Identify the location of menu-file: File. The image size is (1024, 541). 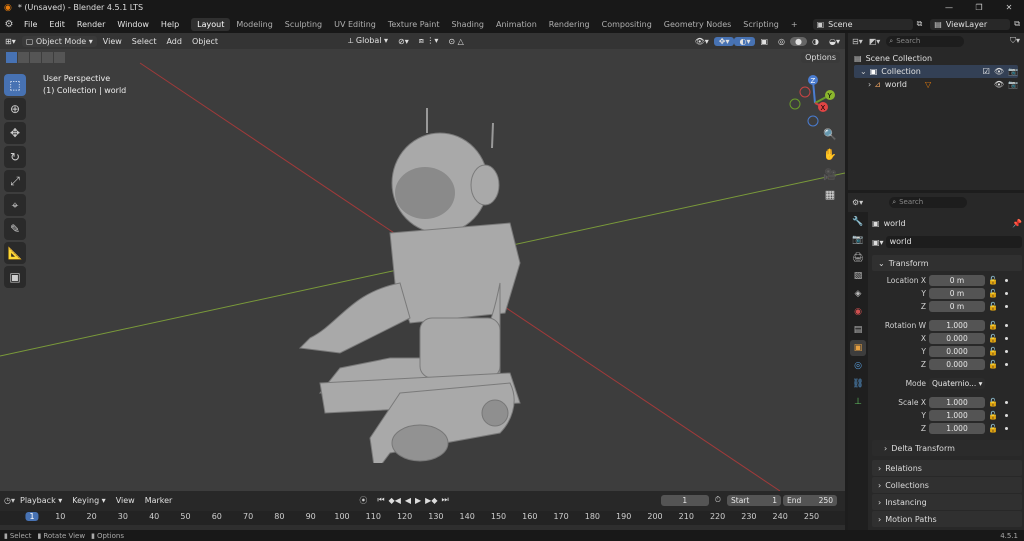
(30, 24).